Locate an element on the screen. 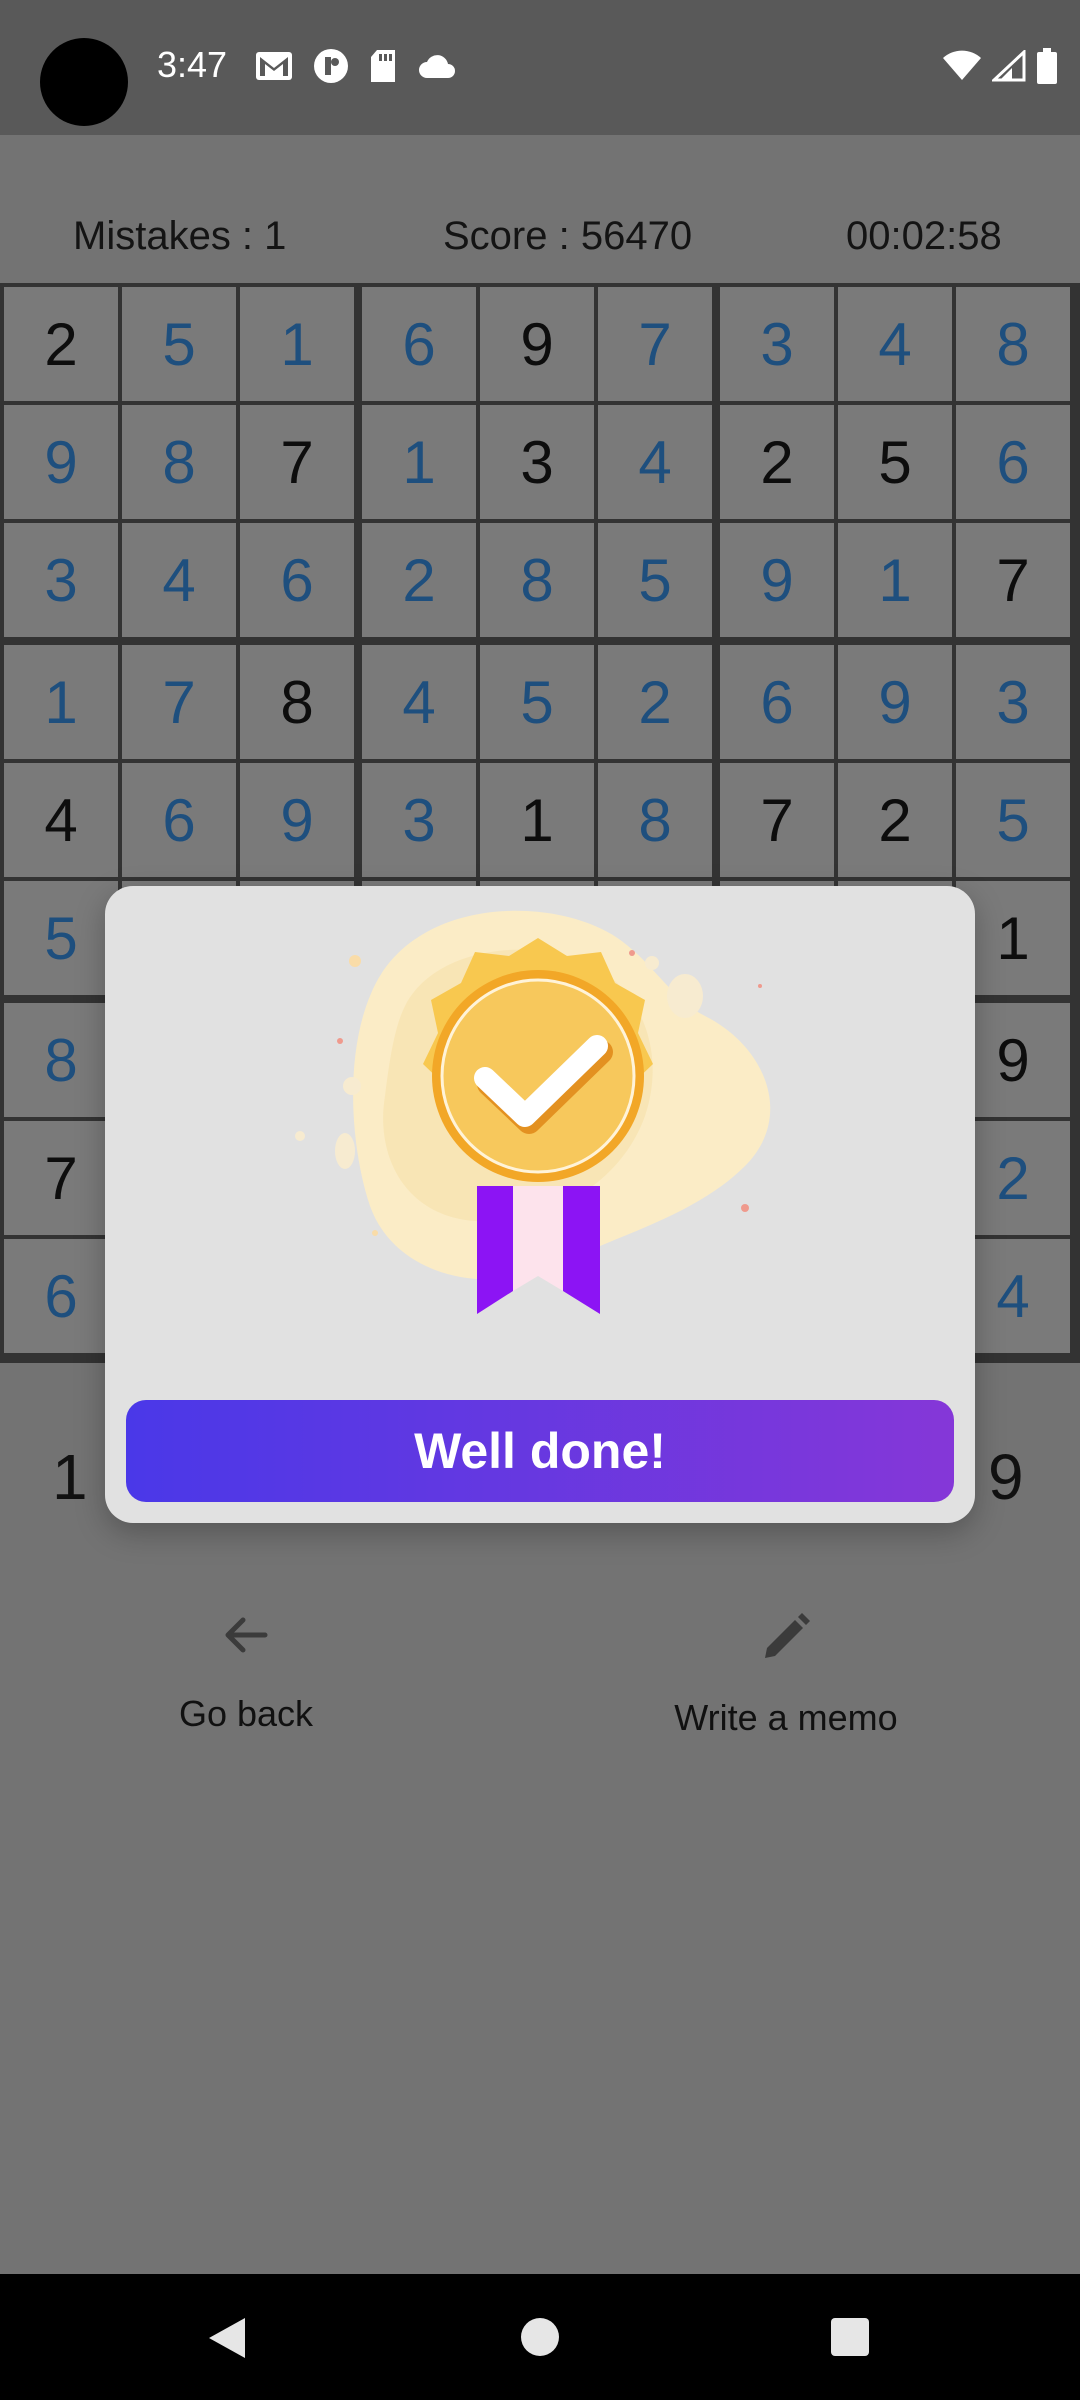 Image resolution: width=1080 pixels, height=2400 pixels. back-nav-icon is located at coordinates (227, 2338).